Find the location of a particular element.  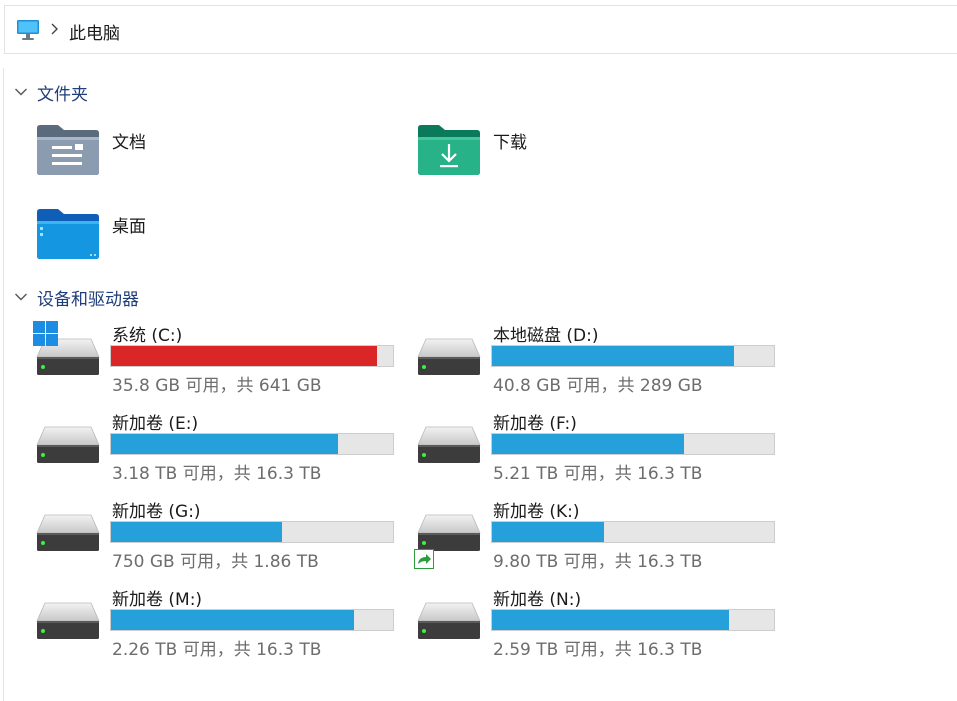

drive-tile: 新加卷 (E:) 3.18 TB 可用，共 16.3 TB is located at coordinates (221, 447).